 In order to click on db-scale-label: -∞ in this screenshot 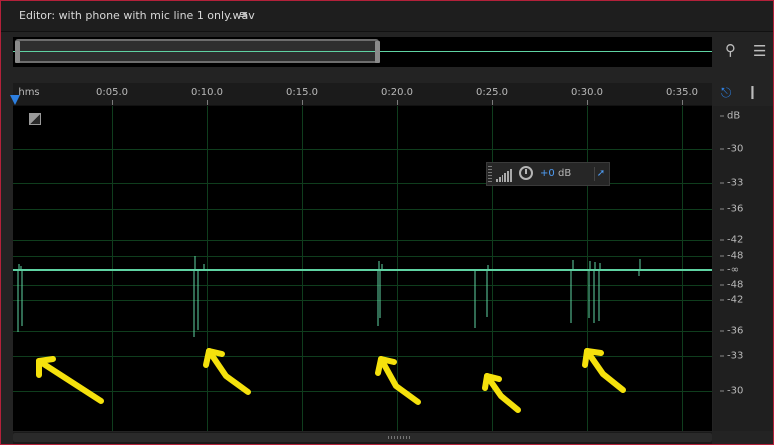, I will do `click(729, 270)`.